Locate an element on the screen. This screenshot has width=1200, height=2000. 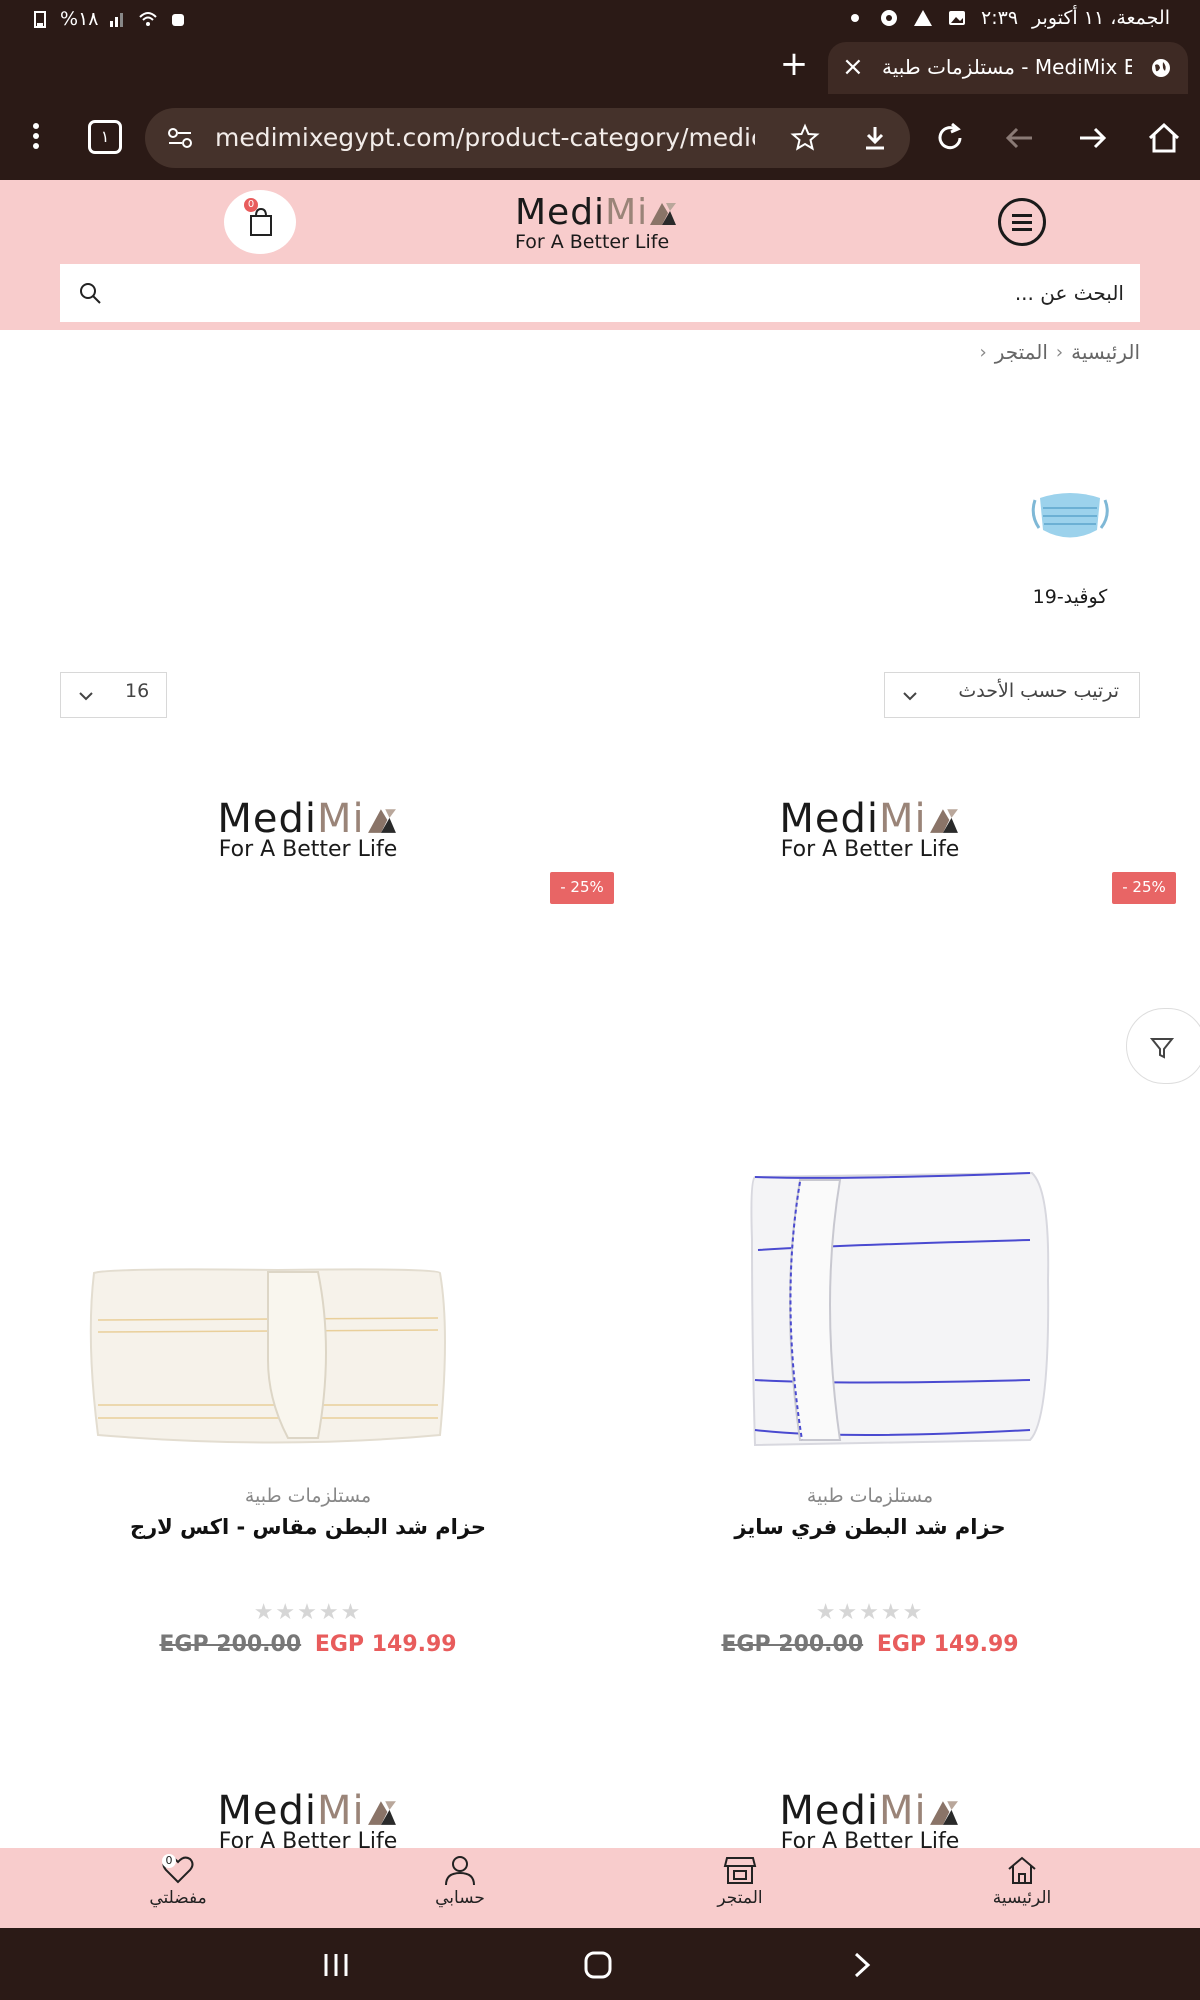
warning-icon is located at coordinates (923, 18).